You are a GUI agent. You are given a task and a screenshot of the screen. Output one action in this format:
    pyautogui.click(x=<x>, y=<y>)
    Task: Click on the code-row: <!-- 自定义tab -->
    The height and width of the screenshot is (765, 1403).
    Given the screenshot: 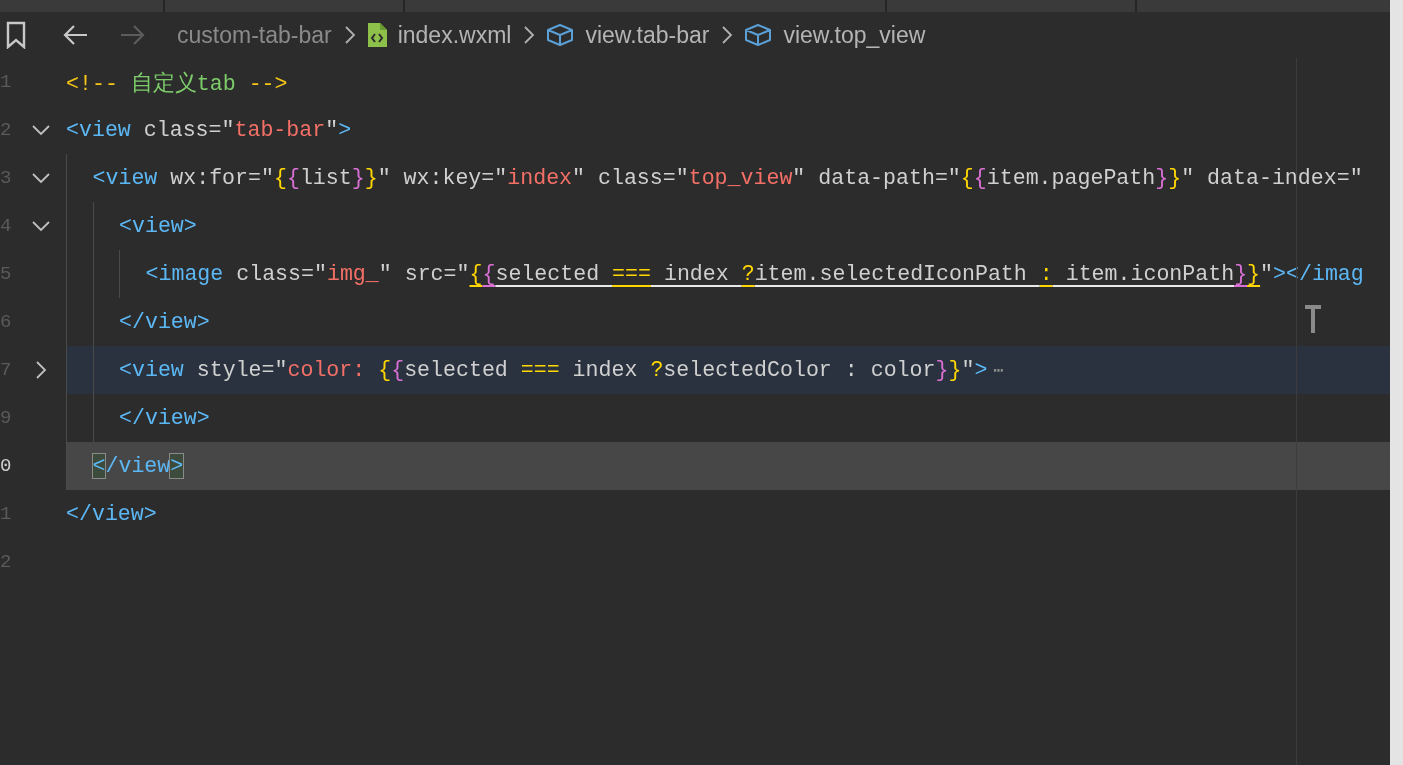 What is the action you would take?
    pyautogui.click(x=728, y=82)
    